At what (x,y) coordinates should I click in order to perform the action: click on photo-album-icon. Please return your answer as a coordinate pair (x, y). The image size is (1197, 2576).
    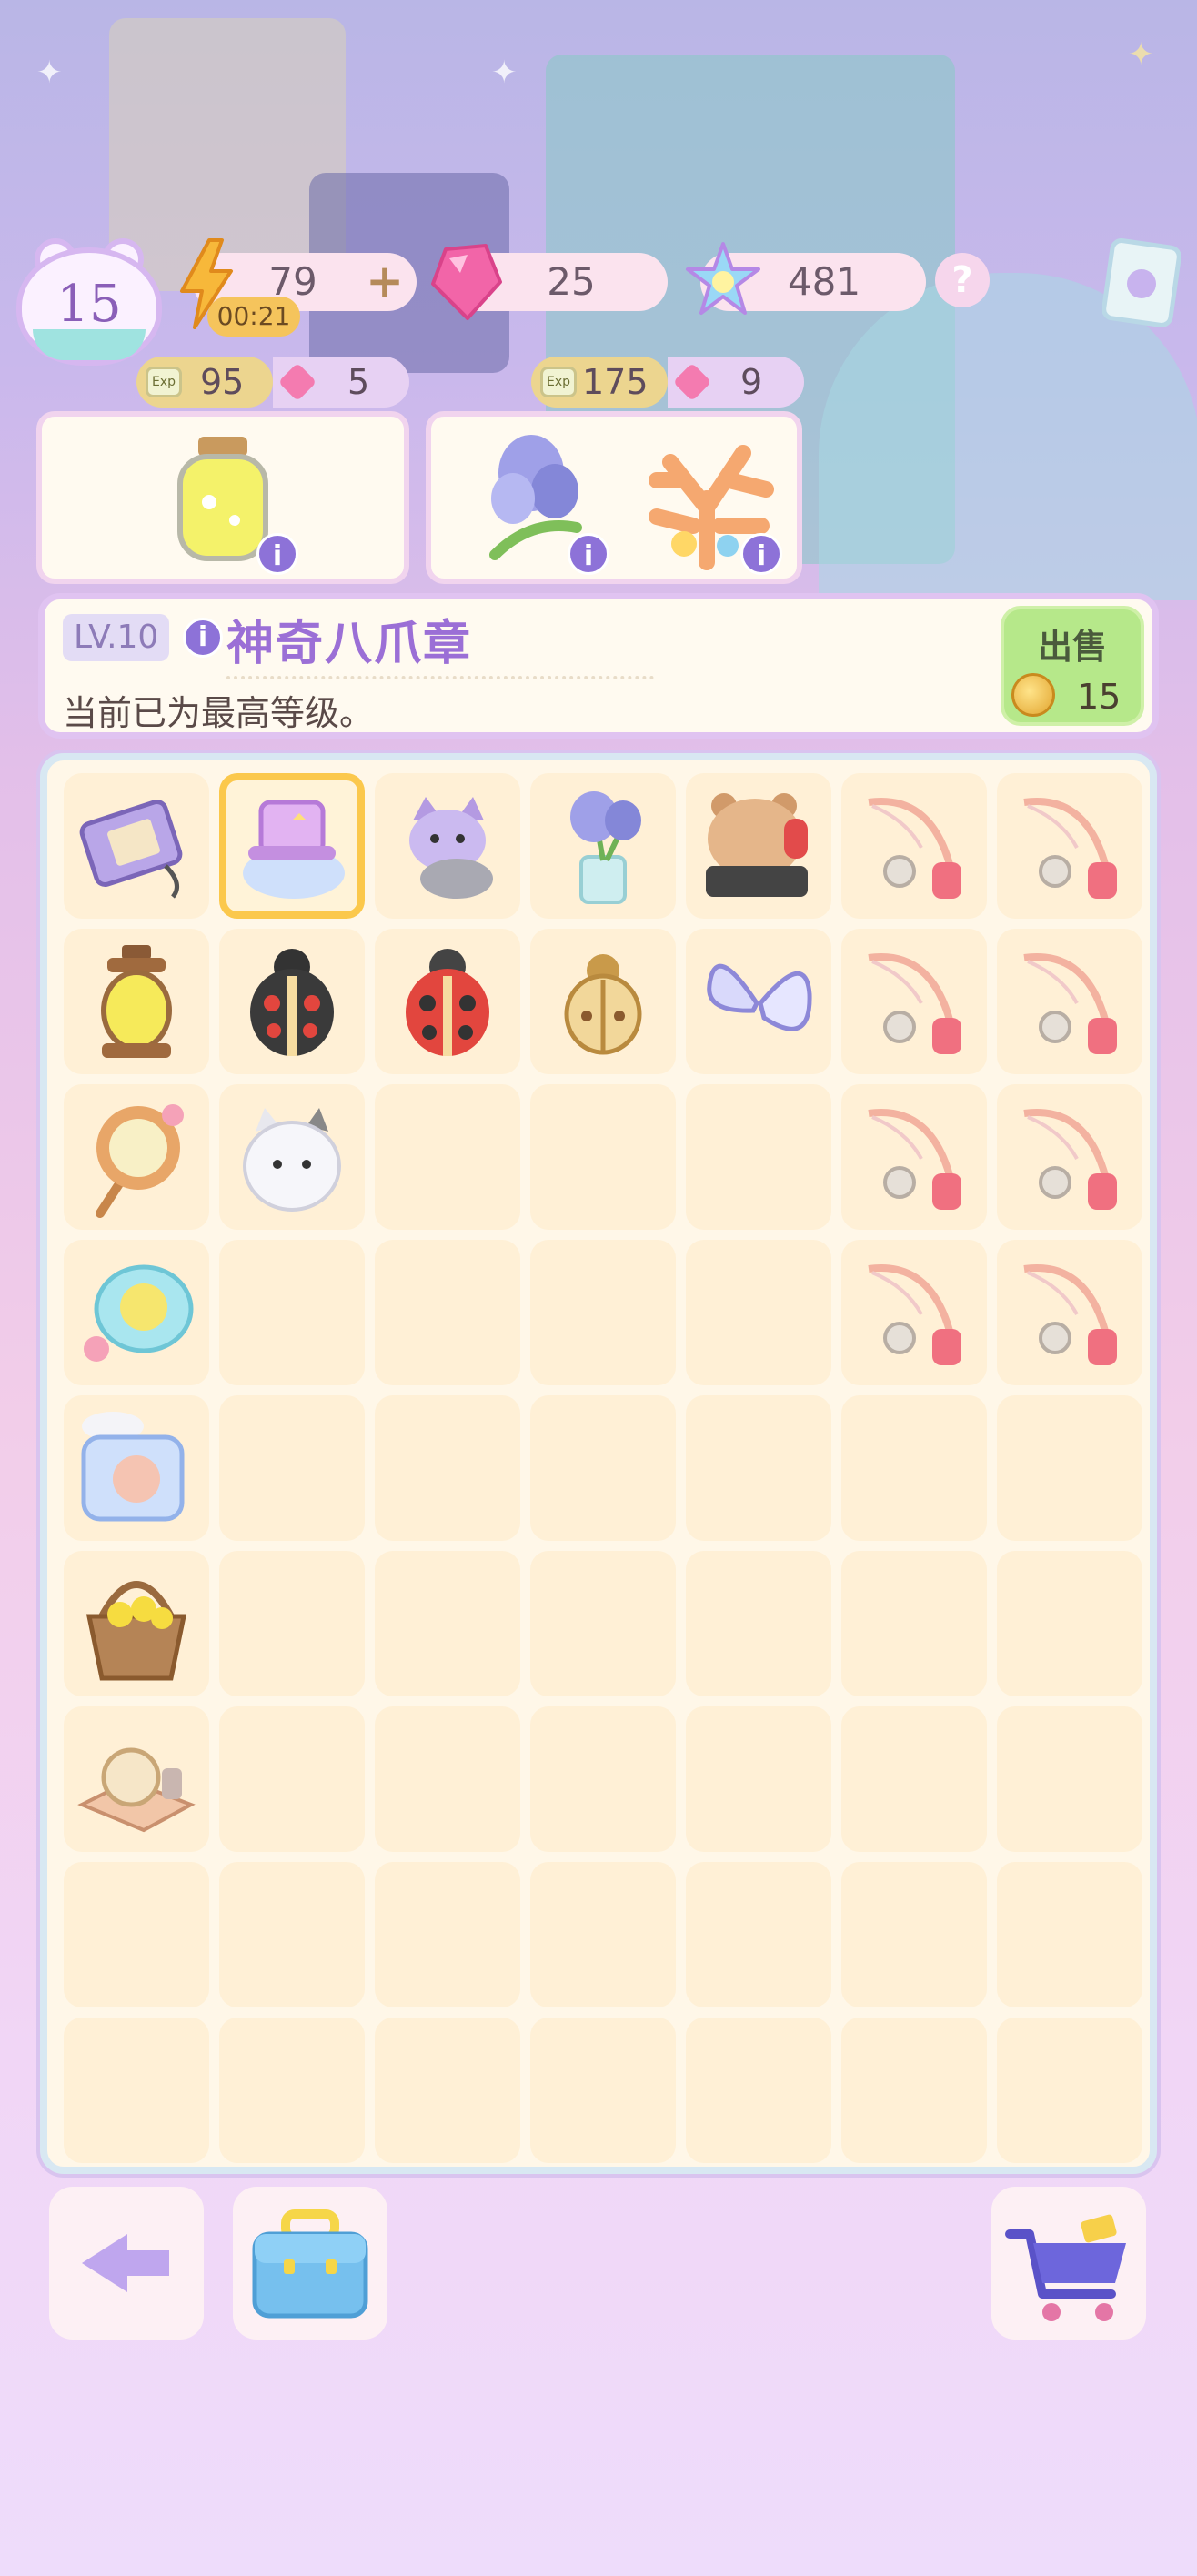
    Looking at the image, I should click on (136, 846).